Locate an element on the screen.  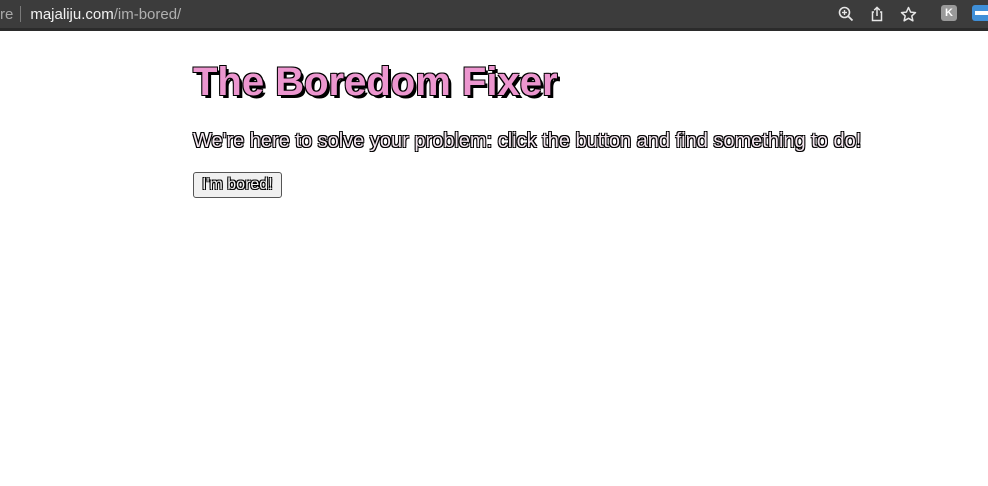
url-path: /im-bored/ is located at coordinates (147, 14).